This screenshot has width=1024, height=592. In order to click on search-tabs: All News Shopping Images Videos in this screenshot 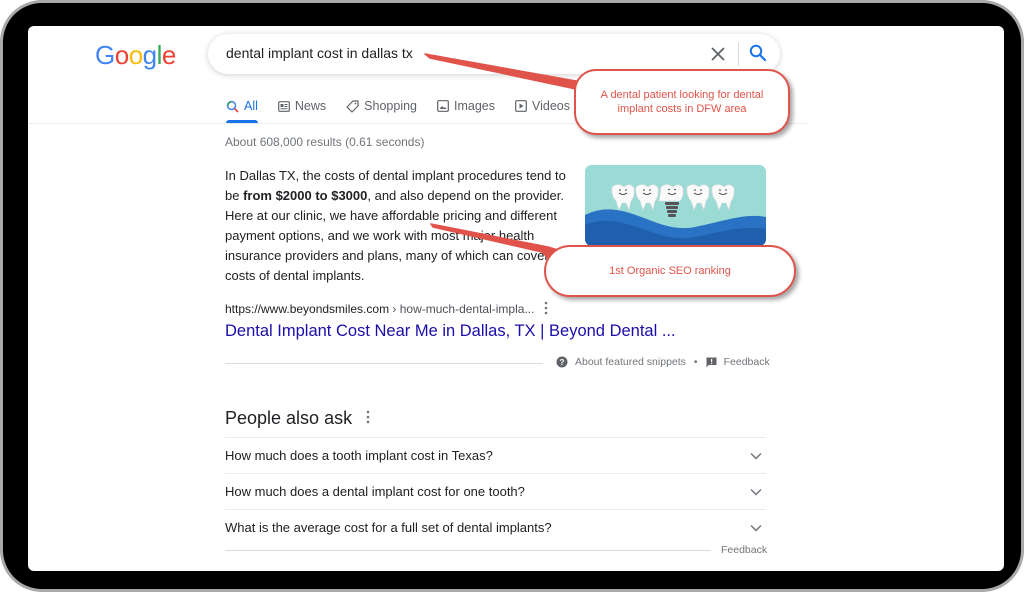, I will do `click(408, 109)`.